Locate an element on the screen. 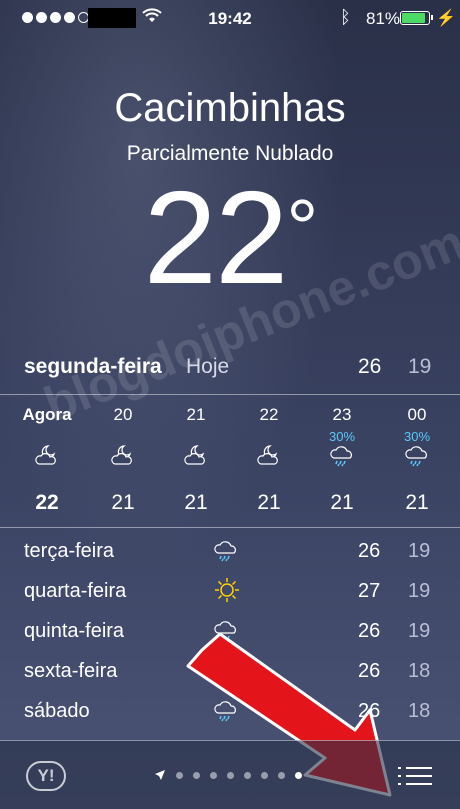 This screenshot has width=460, height=809. hour-temperature: 22 is located at coordinates (47, 502).